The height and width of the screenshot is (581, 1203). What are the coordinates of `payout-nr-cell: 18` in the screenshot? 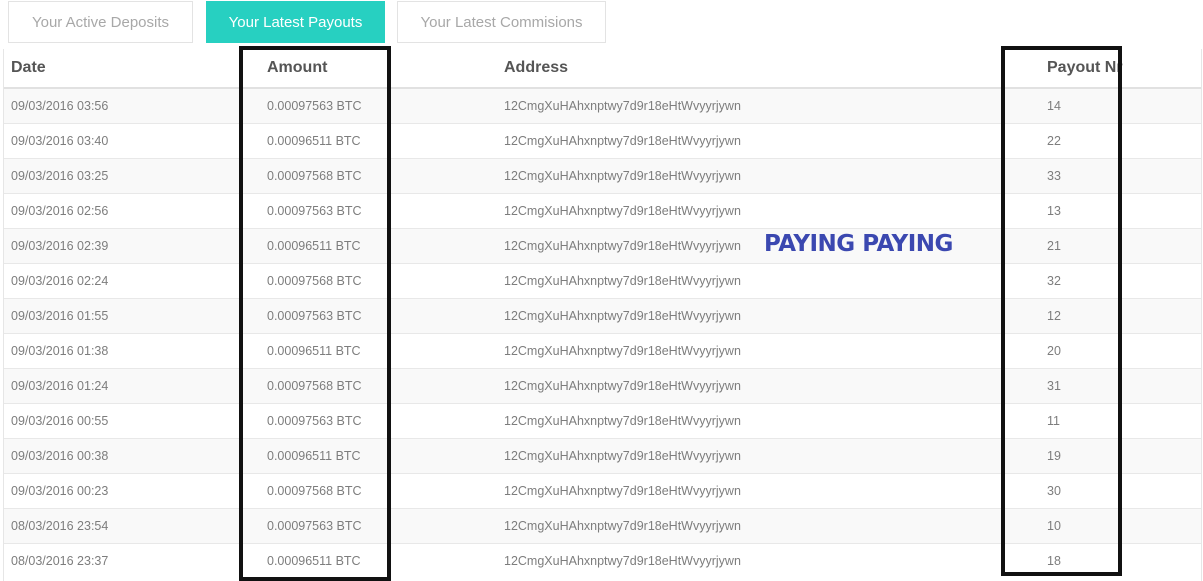 It's located at (1120, 560).